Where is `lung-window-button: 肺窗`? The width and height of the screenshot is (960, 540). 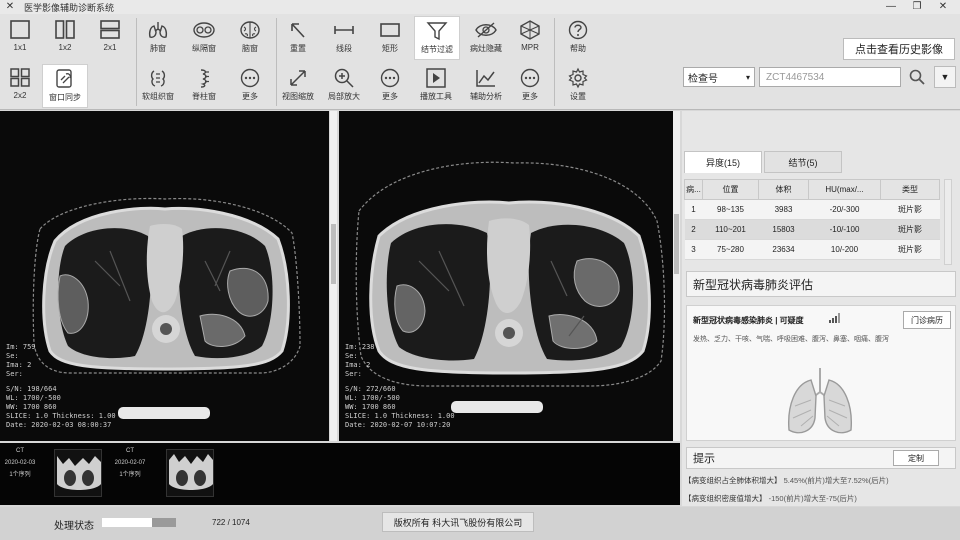
lung-window-button: 肺窗 is located at coordinates (158, 38).